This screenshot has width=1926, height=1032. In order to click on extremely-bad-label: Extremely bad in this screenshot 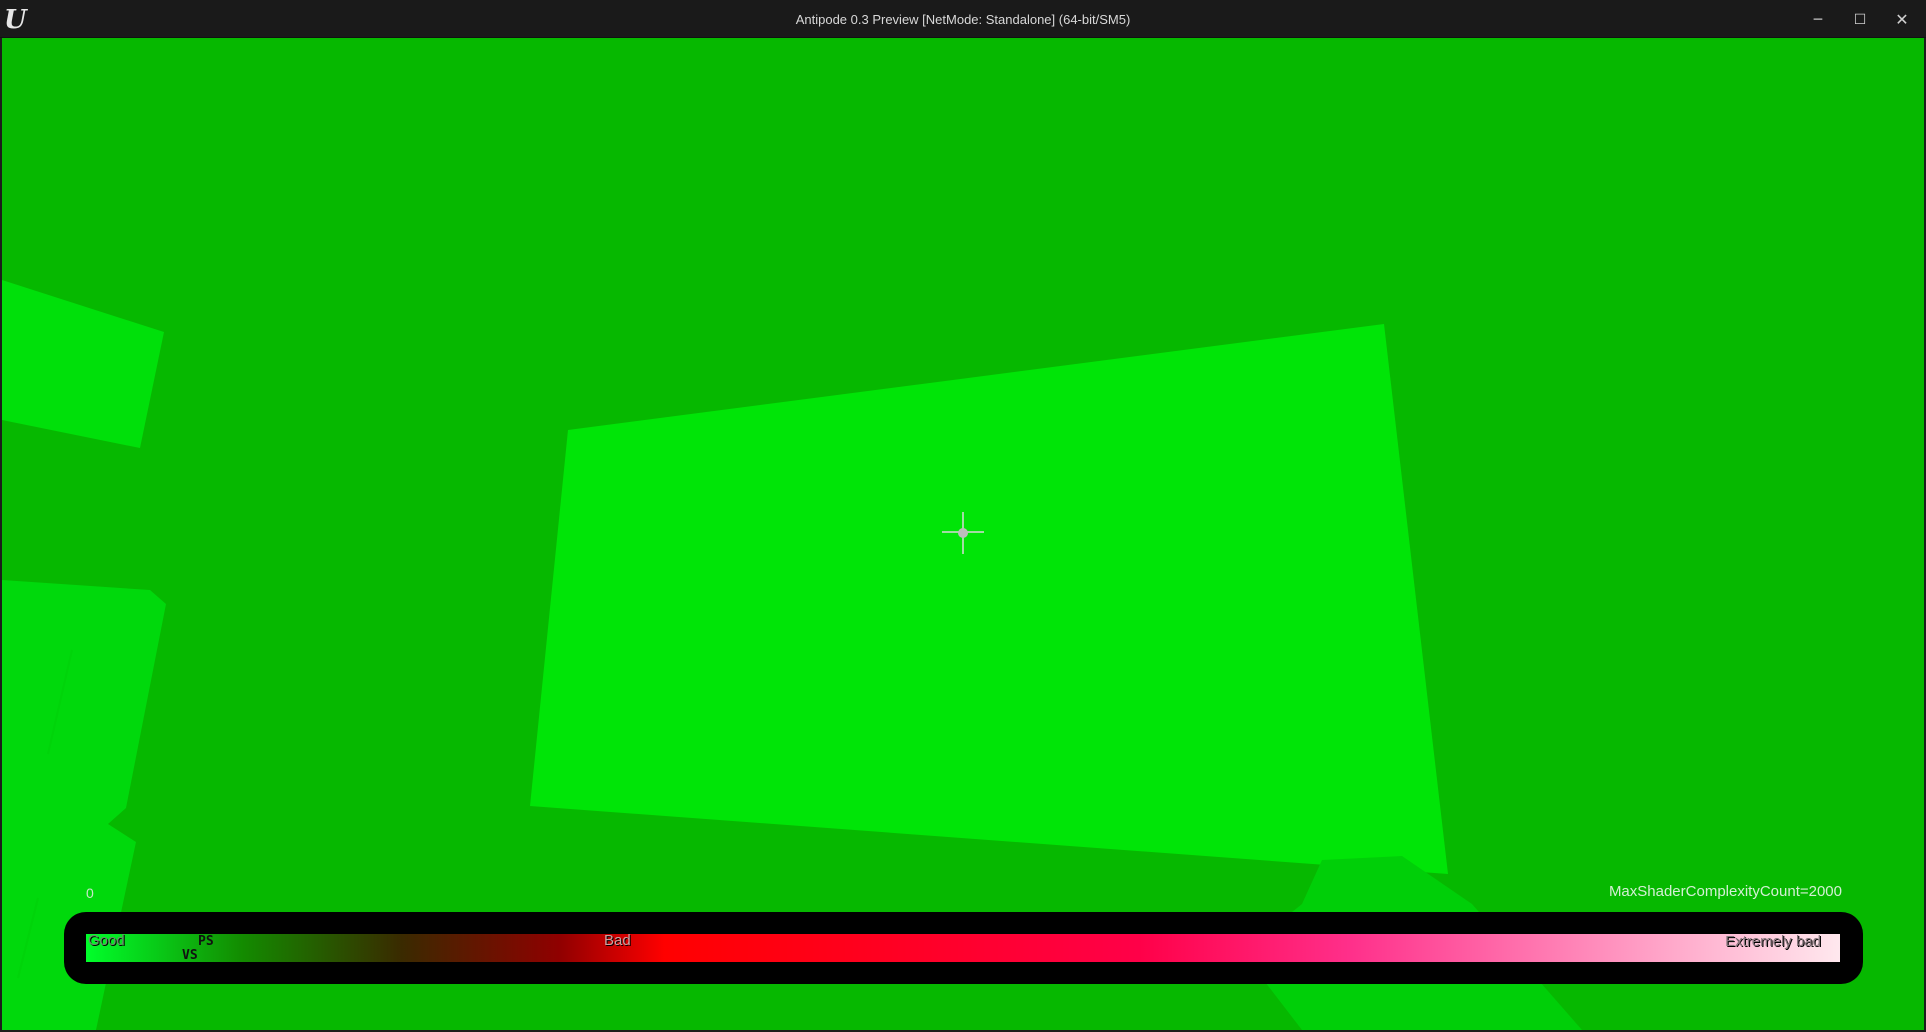, I will do `click(1773, 941)`.